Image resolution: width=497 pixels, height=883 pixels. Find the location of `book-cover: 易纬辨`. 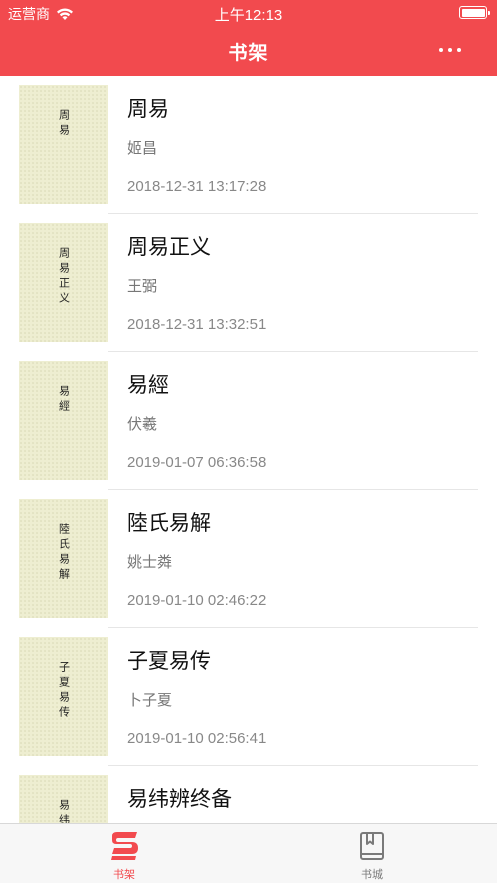

book-cover: 易纬辨 is located at coordinates (63, 799).